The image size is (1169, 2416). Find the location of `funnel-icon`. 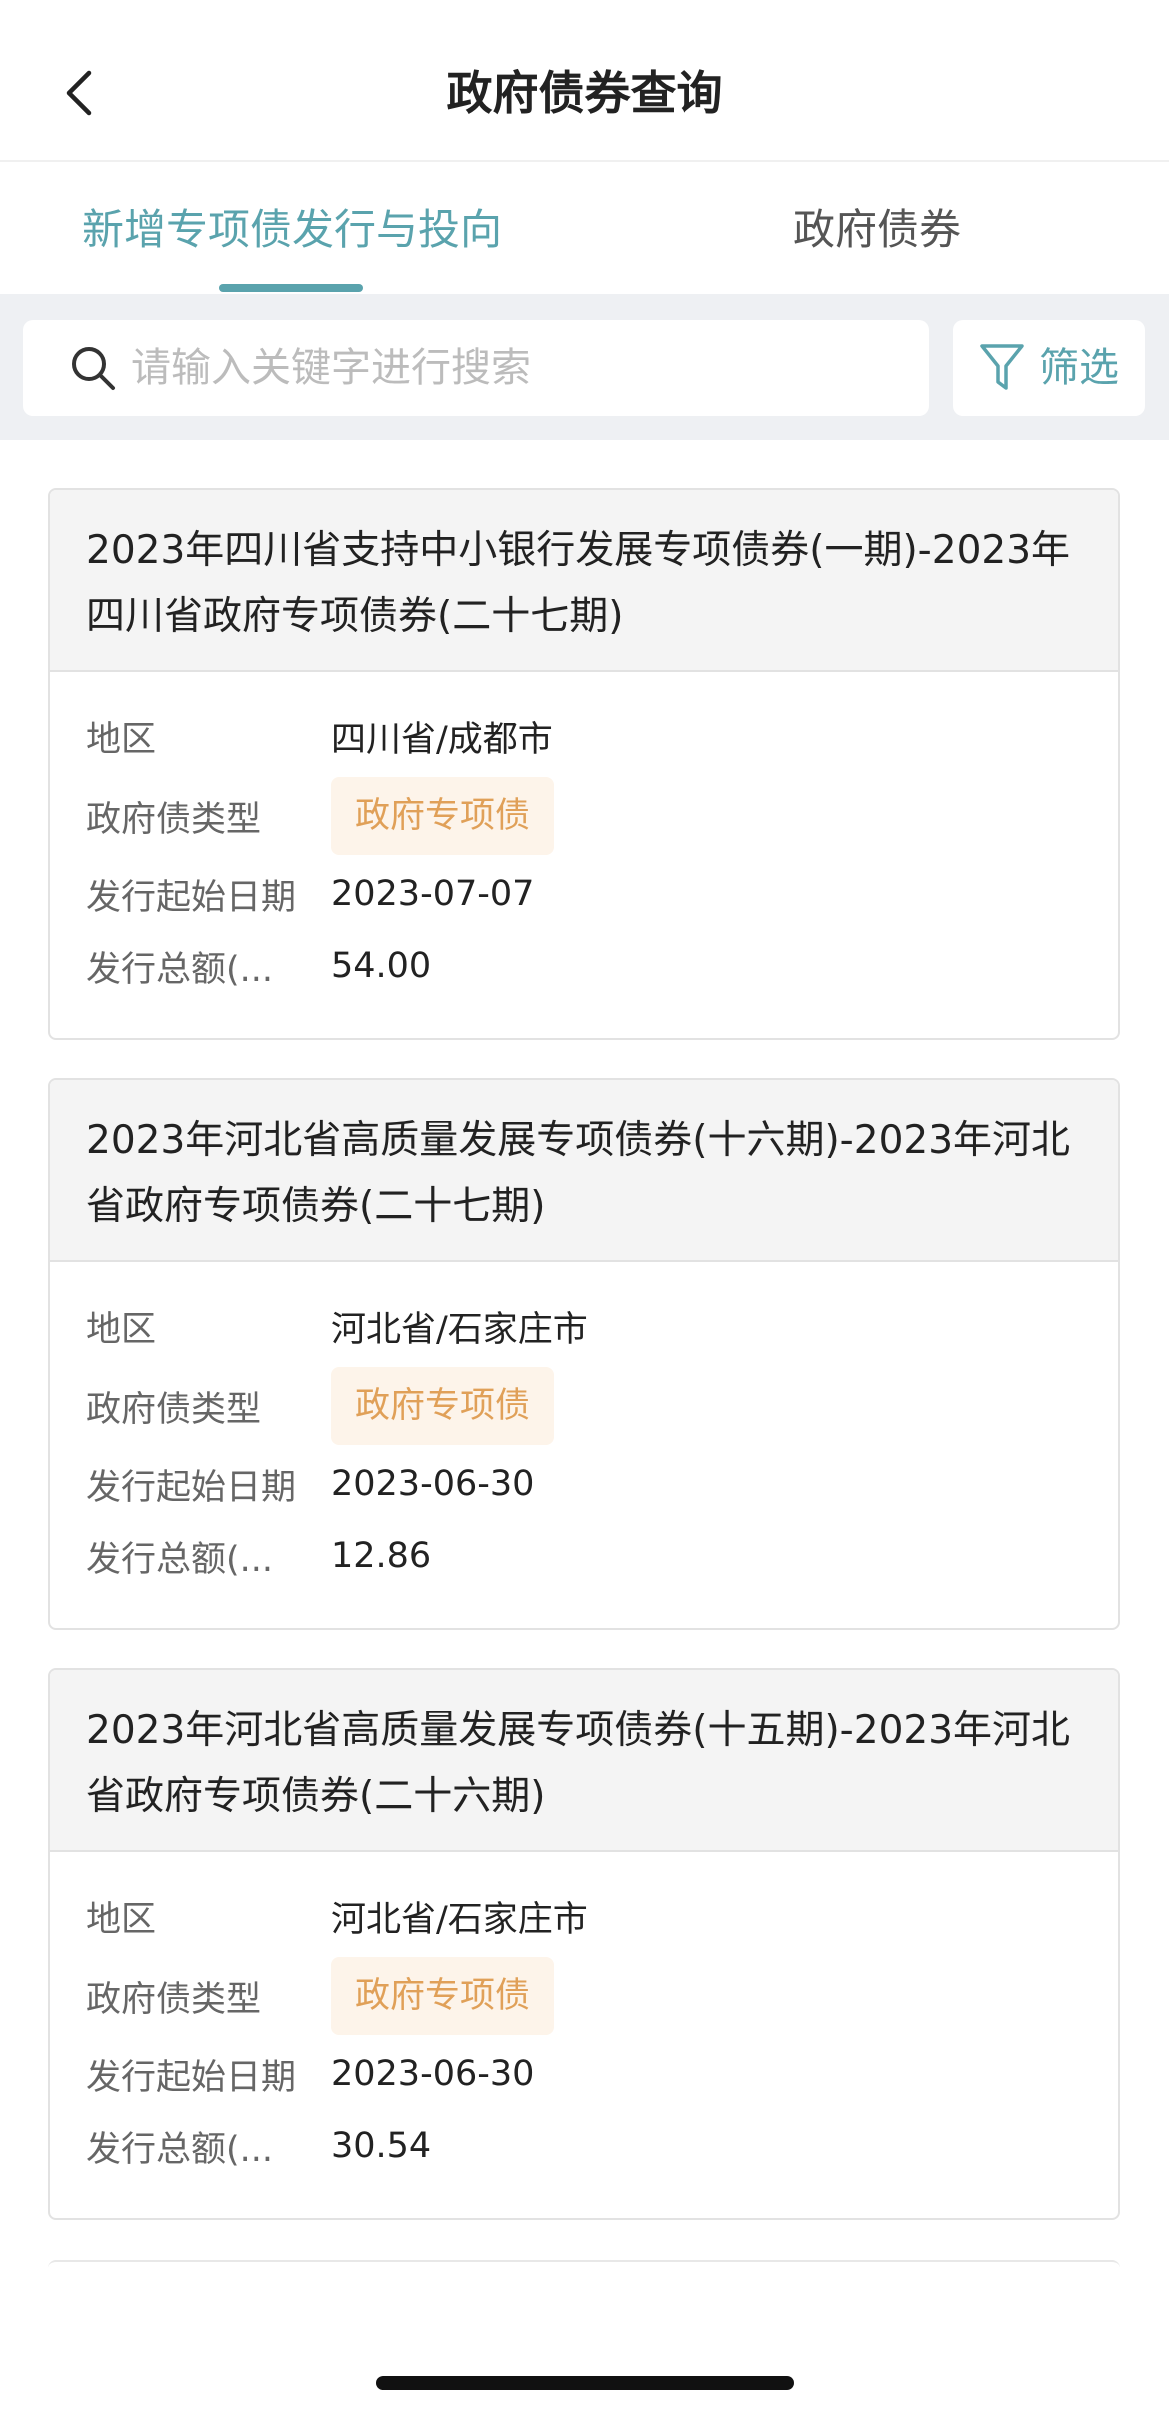

funnel-icon is located at coordinates (1002, 367).